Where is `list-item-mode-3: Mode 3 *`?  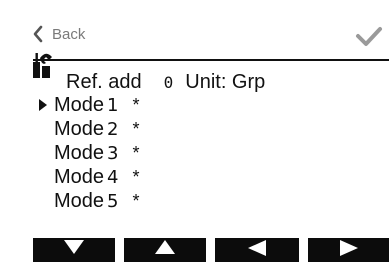
list-item-mode-3: Mode 3 * is located at coordinates (87, 153).